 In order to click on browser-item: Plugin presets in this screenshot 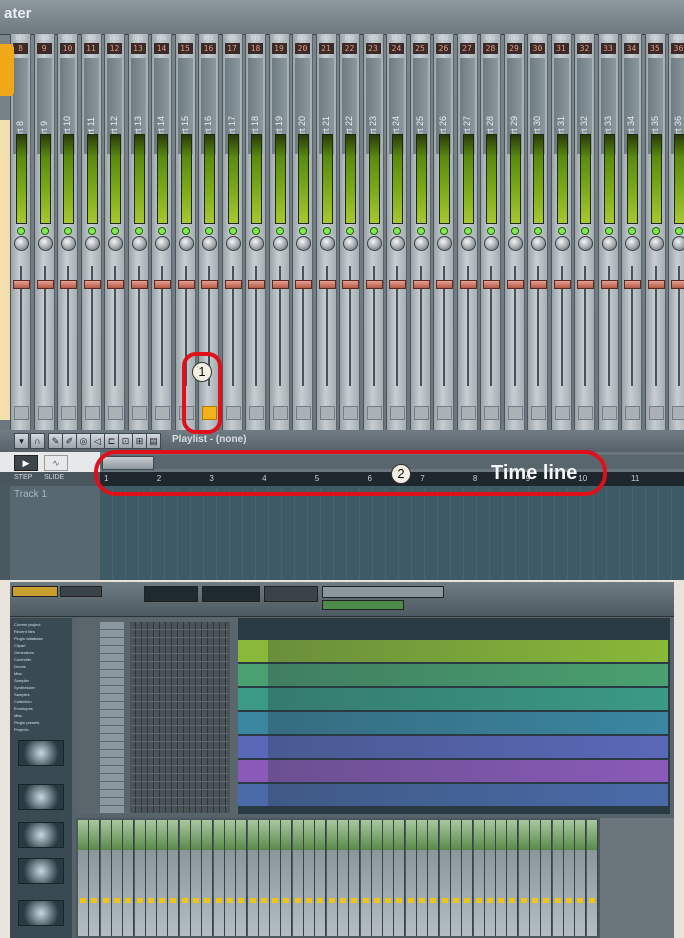, I will do `click(26, 722)`.